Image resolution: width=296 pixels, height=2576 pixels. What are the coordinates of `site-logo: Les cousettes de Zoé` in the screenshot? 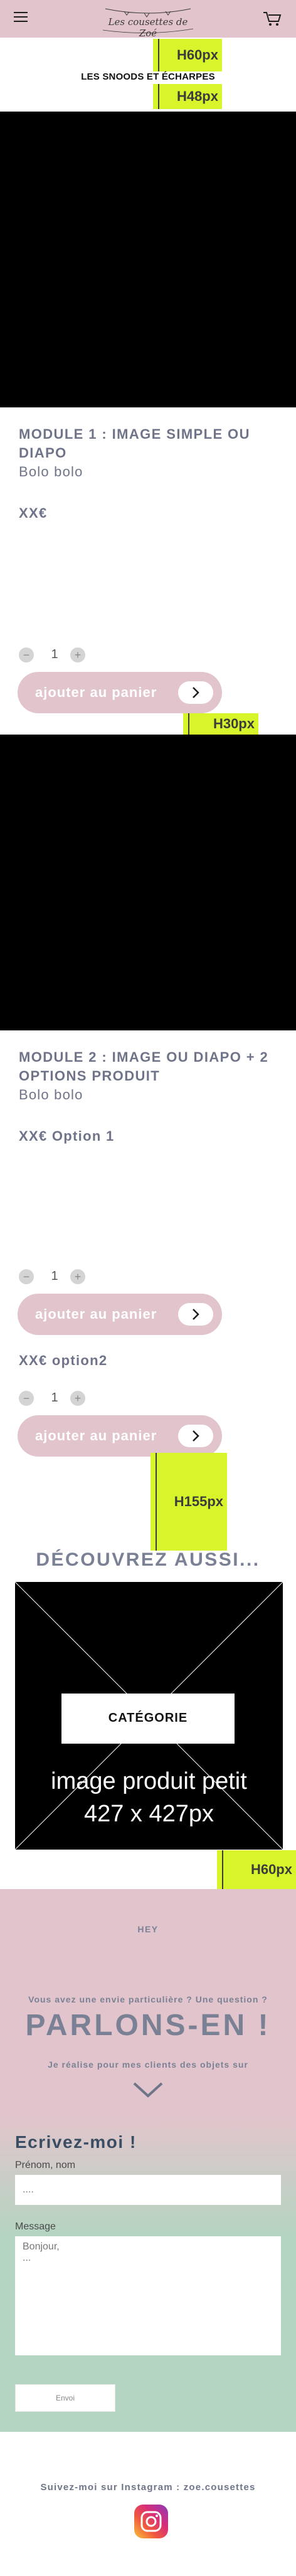 It's located at (148, 21).